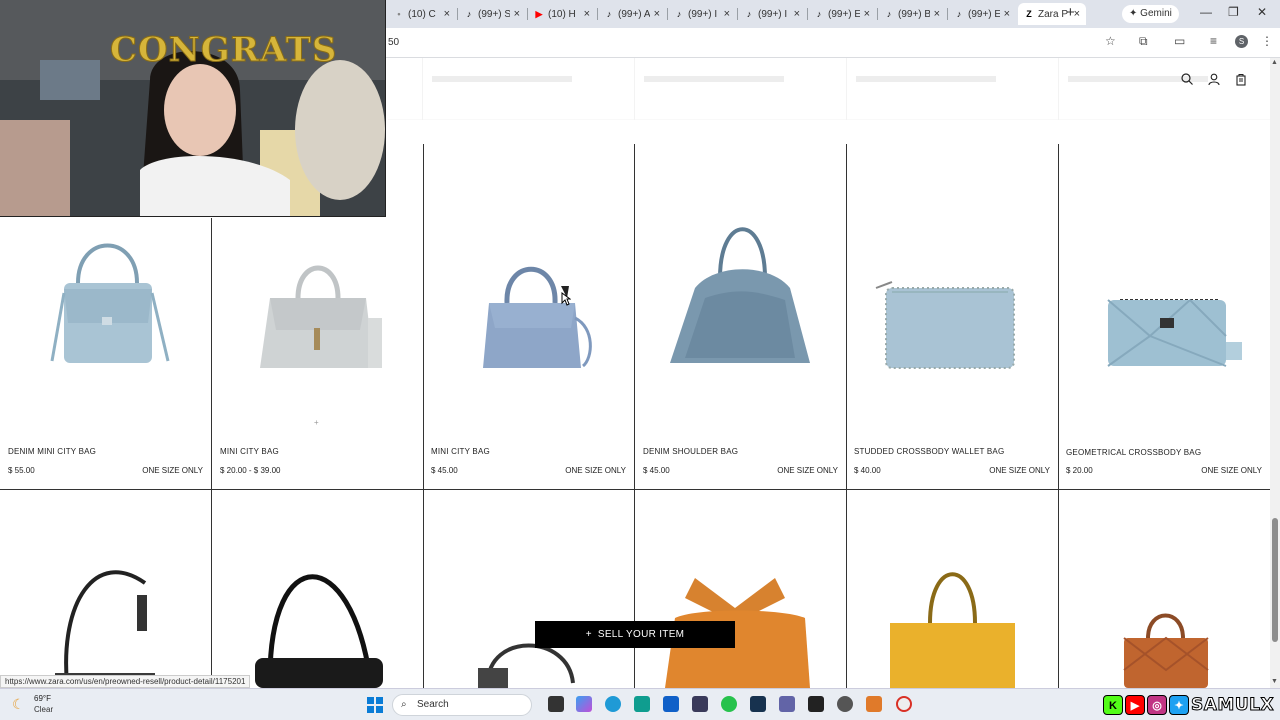 The height and width of the screenshot is (720, 1280). I want to click on tab-title: (10) C, so click(422, 14).